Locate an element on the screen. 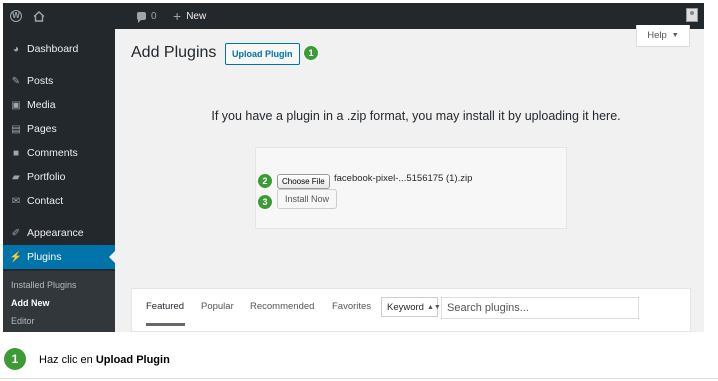 The width and height of the screenshot is (718, 381). upload-plugin-button: Upload Plugin is located at coordinates (262, 54).